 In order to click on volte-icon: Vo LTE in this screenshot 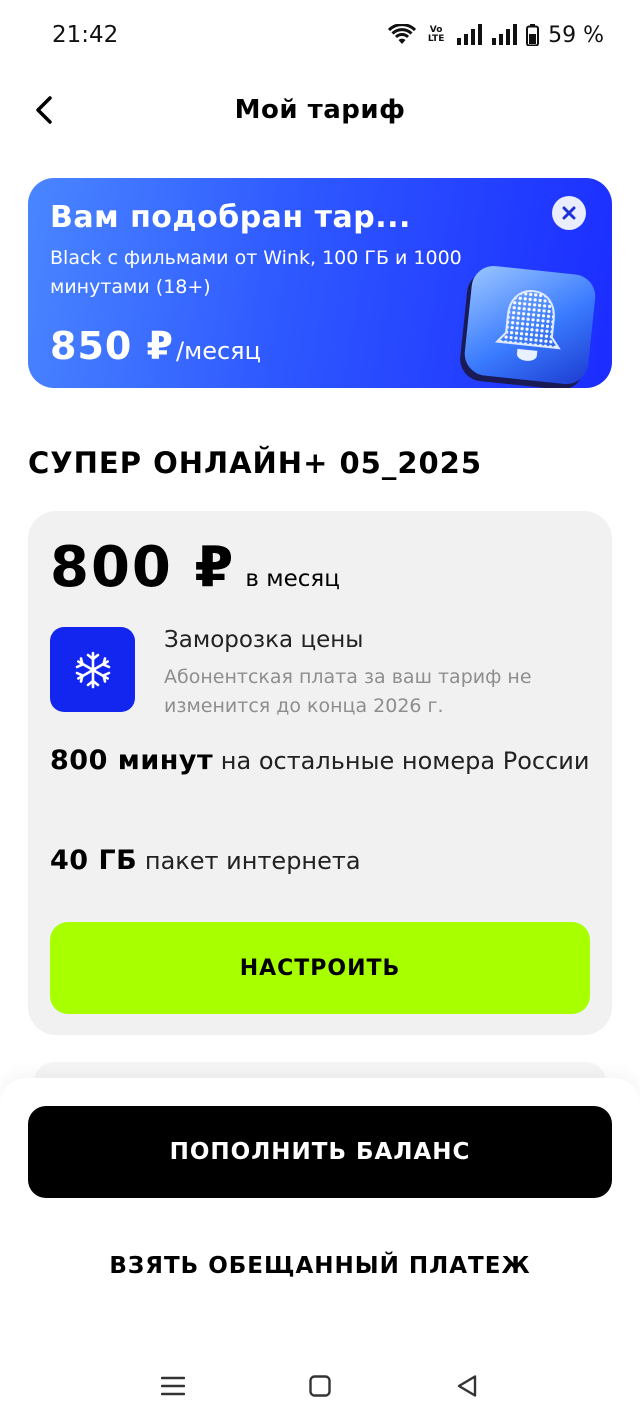, I will do `click(436, 34)`.